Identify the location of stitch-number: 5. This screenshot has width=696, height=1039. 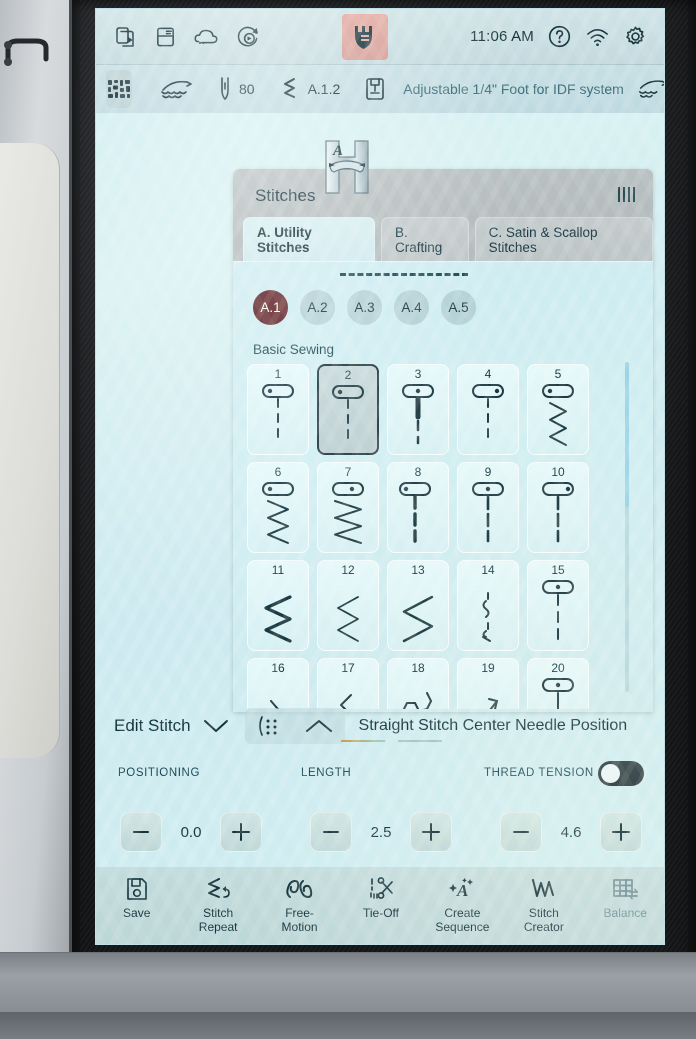
(558, 374).